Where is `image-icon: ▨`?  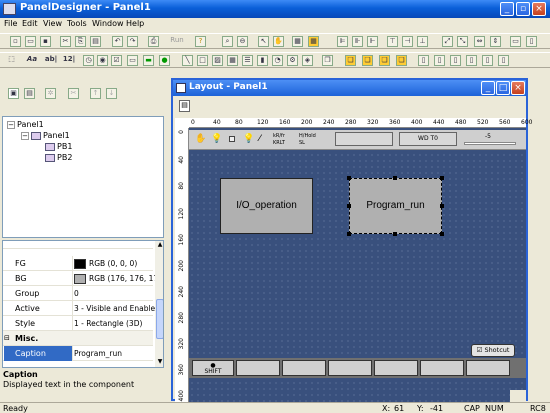 image-icon: ▨ is located at coordinates (217, 60).